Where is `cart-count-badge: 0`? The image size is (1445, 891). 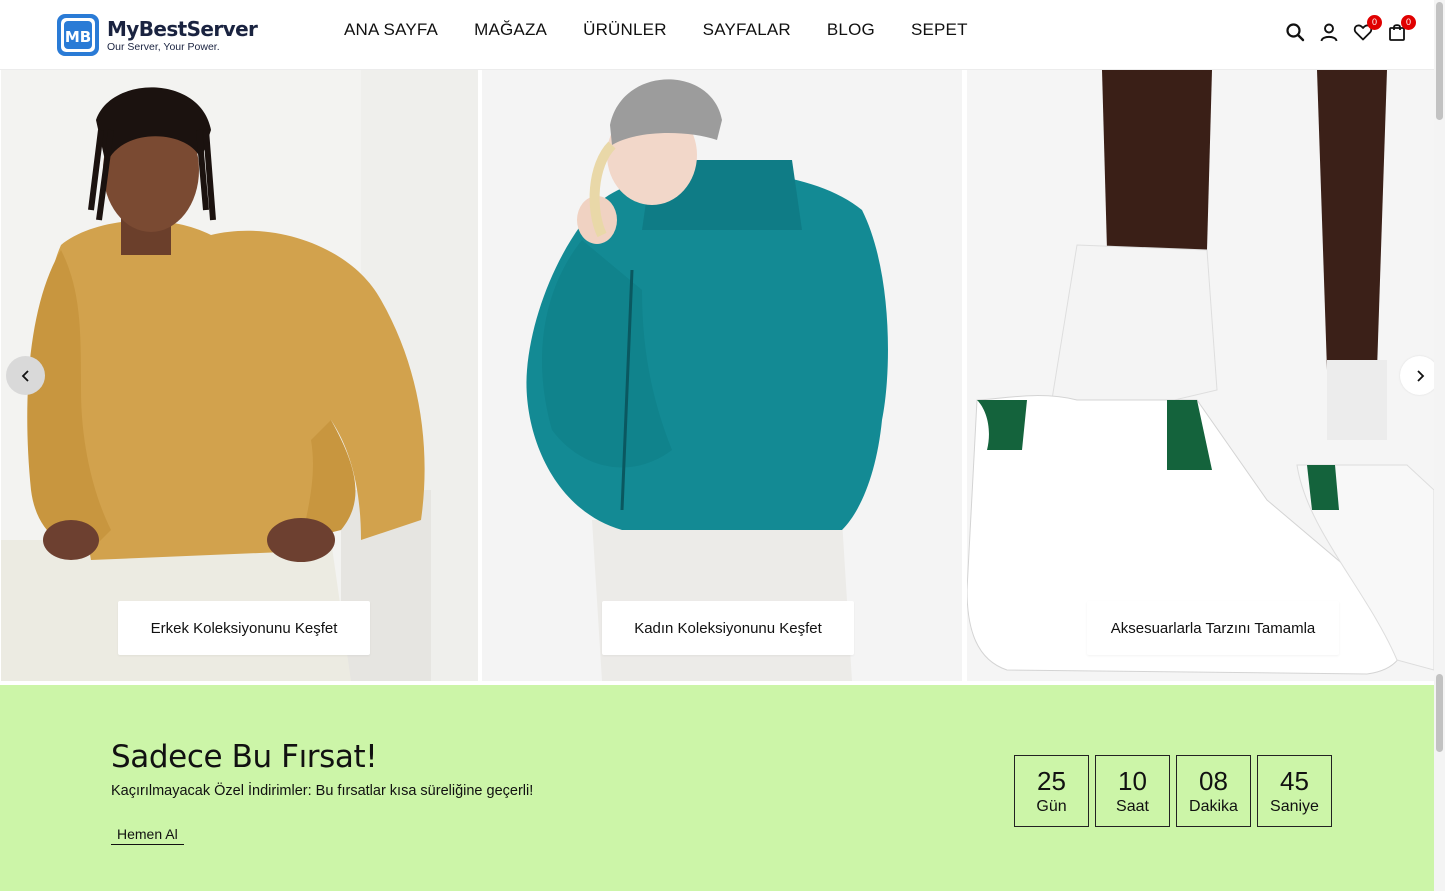
cart-count-badge: 0 is located at coordinates (1408, 22).